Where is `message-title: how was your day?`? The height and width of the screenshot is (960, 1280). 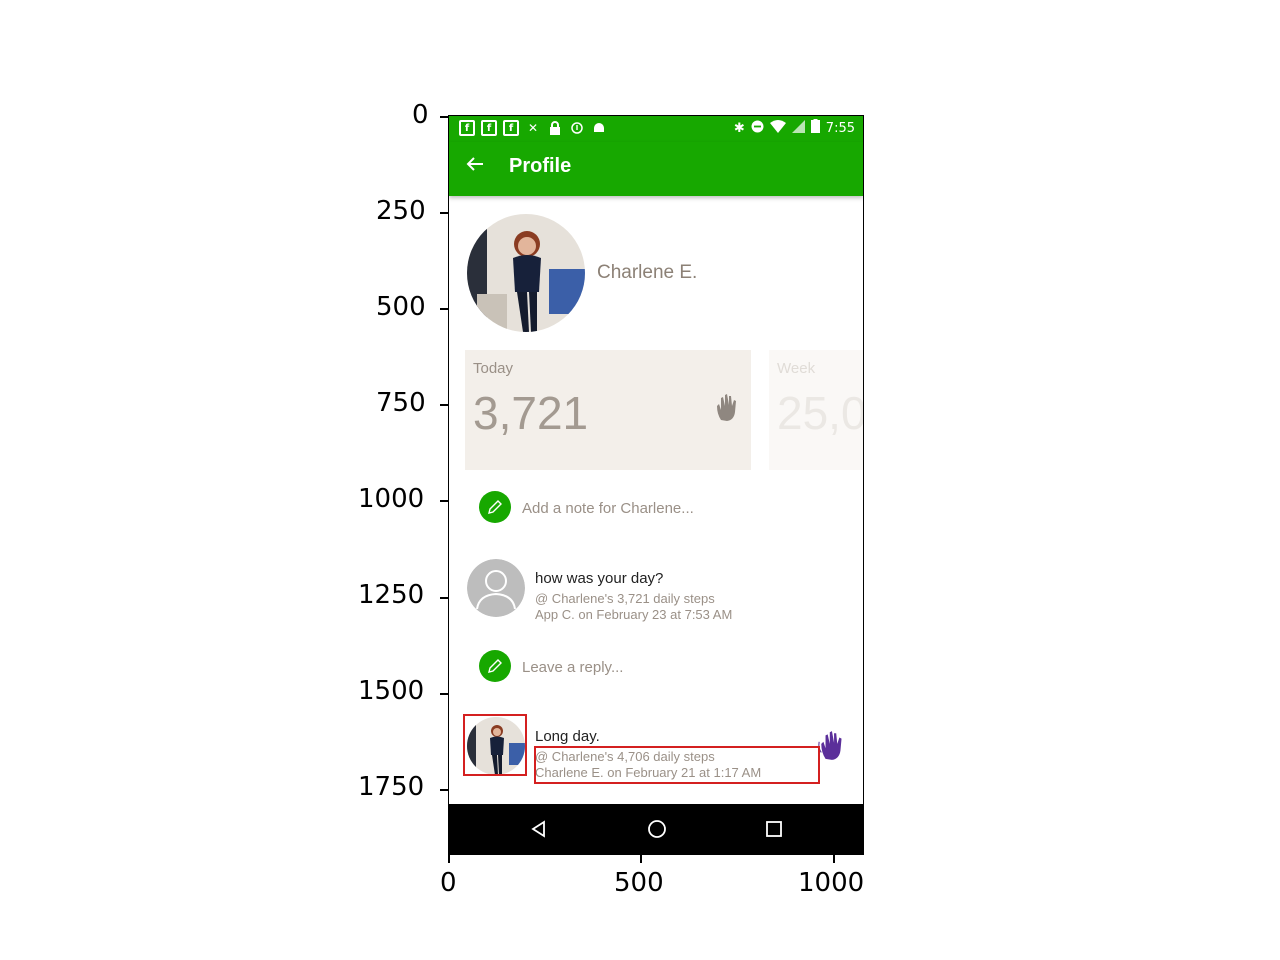
message-title: how was your day? is located at coordinates (599, 578).